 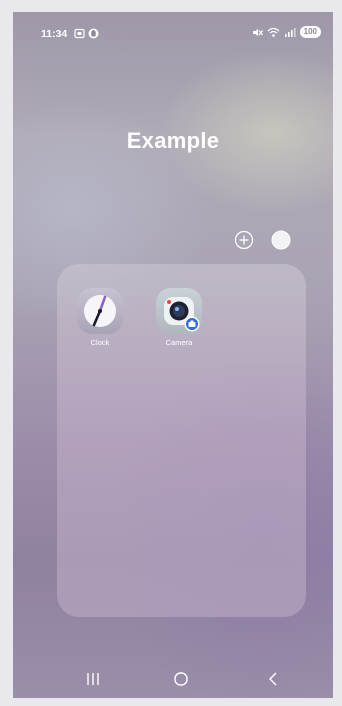 I want to click on app-clock: Clock, so click(x=100, y=317).